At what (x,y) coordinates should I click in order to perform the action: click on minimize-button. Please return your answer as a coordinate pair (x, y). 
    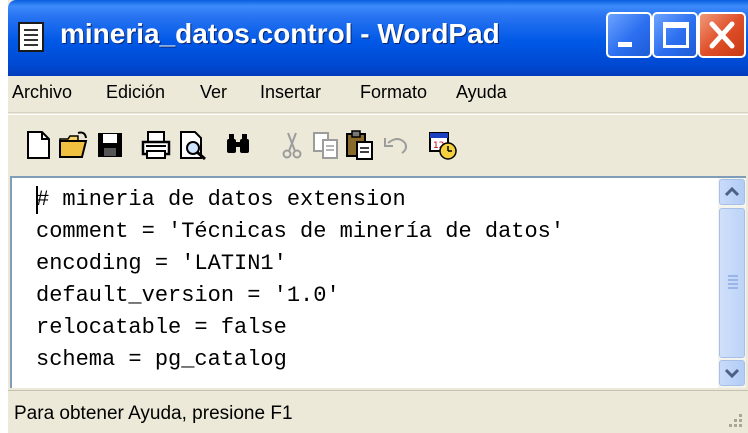
    Looking at the image, I should click on (629, 35).